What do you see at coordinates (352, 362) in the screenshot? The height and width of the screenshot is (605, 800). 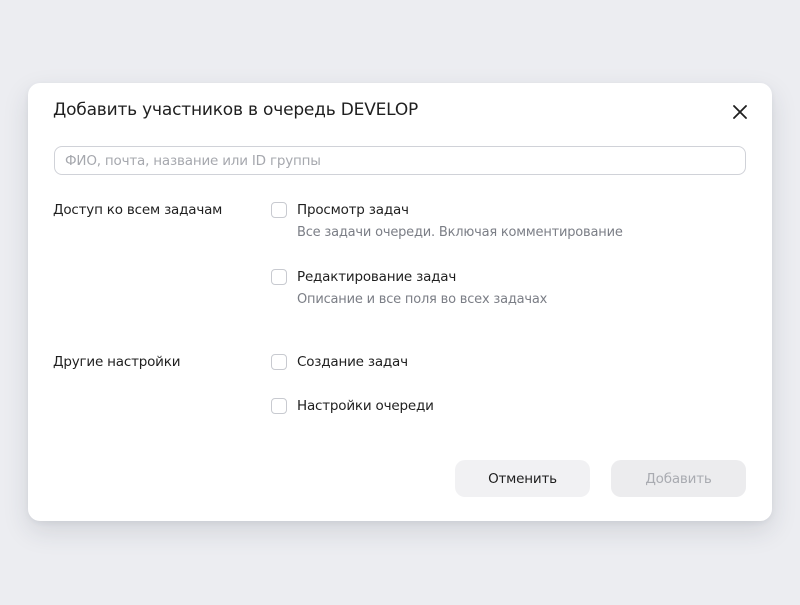 I see `option-title: Создание задач` at bounding box center [352, 362].